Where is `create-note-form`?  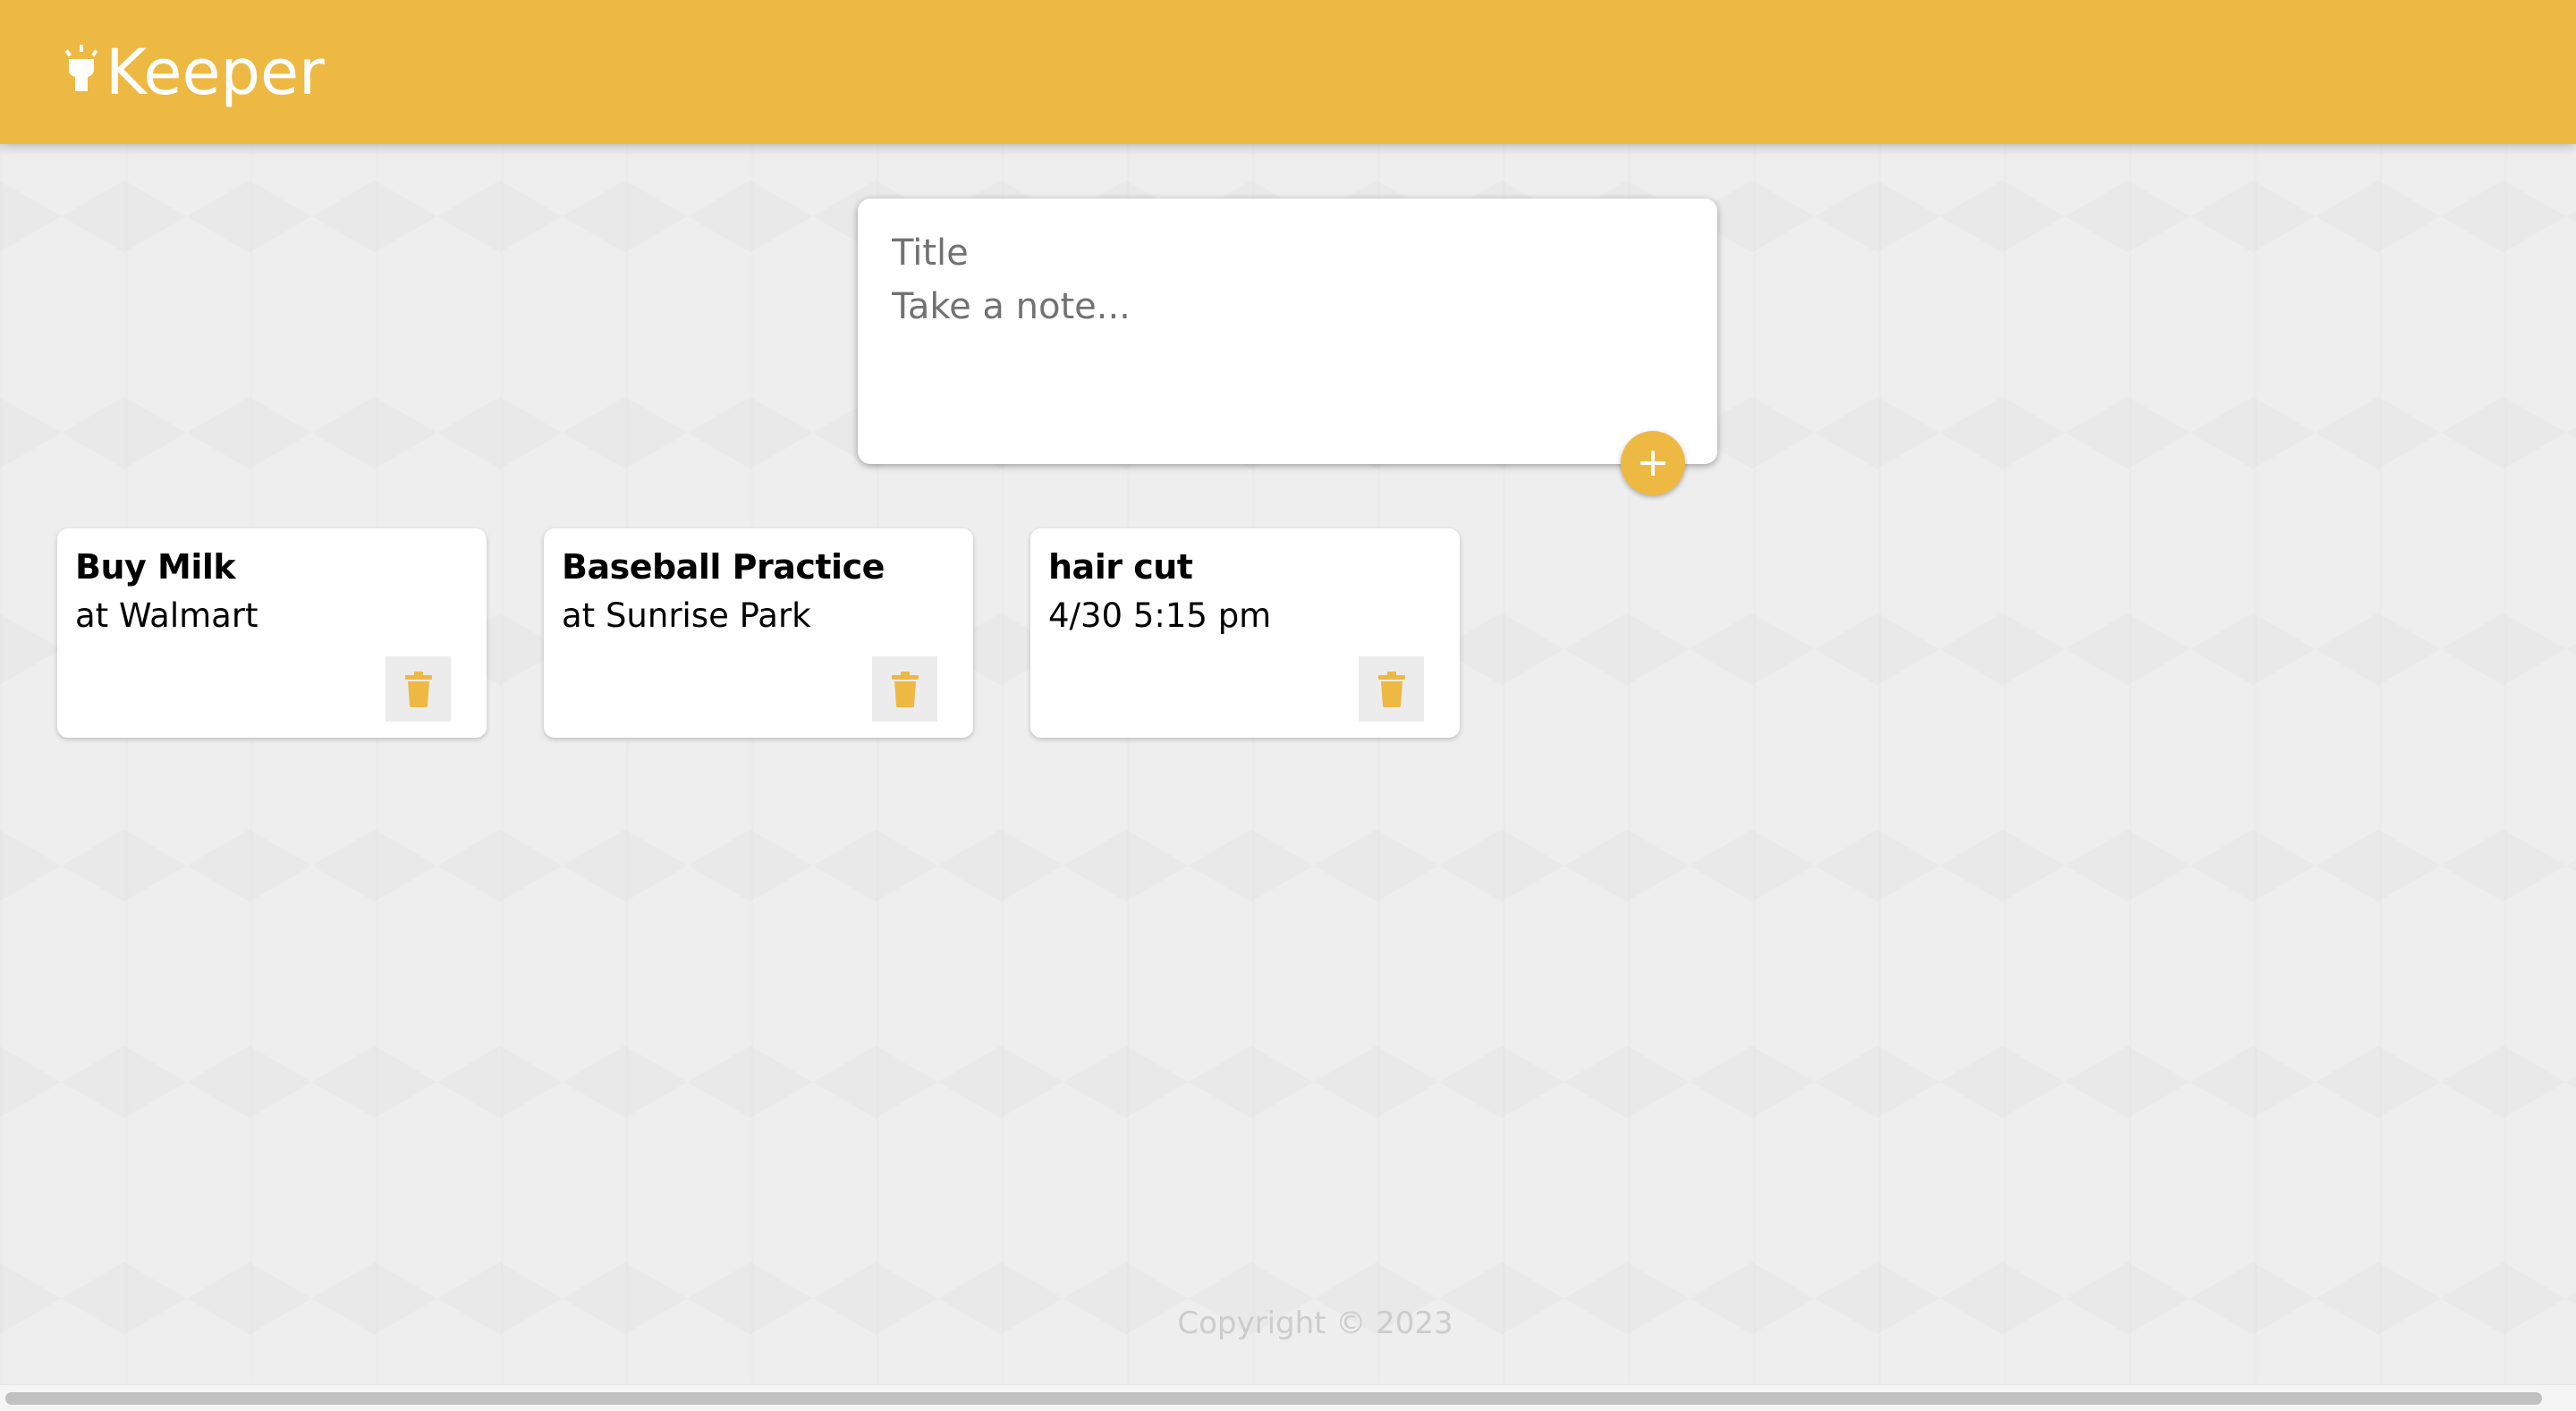
create-note-form is located at coordinates (1287, 347).